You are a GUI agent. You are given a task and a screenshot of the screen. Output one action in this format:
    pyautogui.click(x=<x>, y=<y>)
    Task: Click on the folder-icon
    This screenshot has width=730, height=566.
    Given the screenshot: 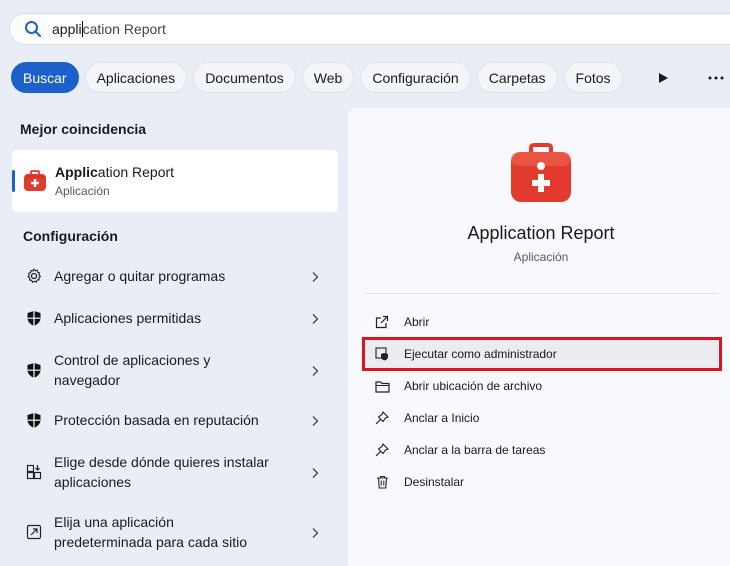 What is the action you would take?
    pyautogui.click(x=382, y=386)
    